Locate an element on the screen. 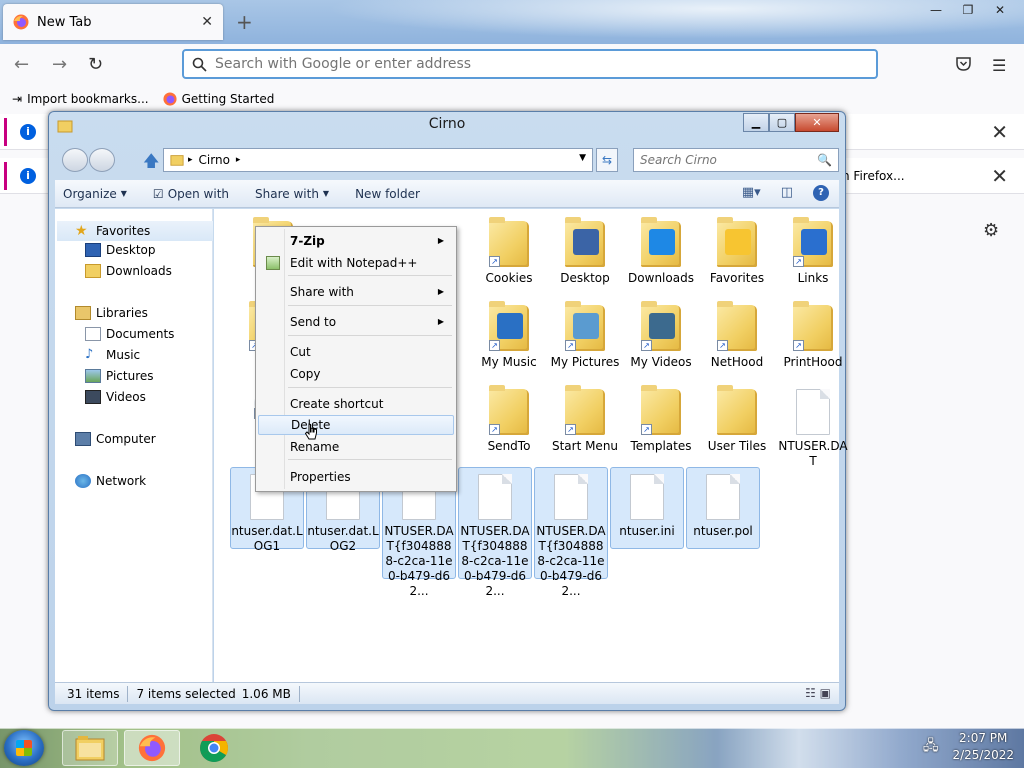  file-item: Favorites is located at coordinates (737, 251).